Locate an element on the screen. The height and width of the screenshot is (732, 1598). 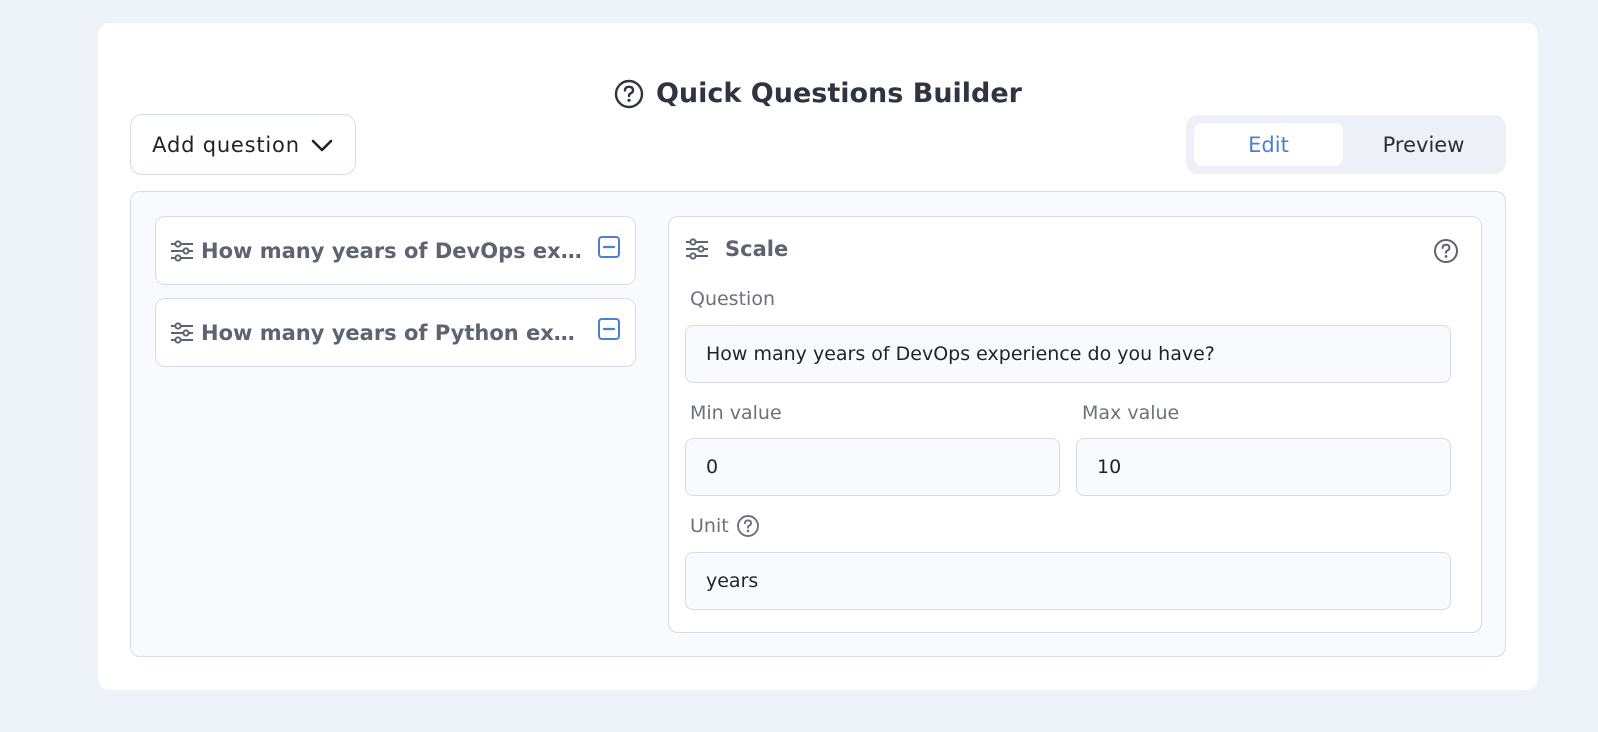
max-value-label: Max value is located at coordinates (1131, 413).